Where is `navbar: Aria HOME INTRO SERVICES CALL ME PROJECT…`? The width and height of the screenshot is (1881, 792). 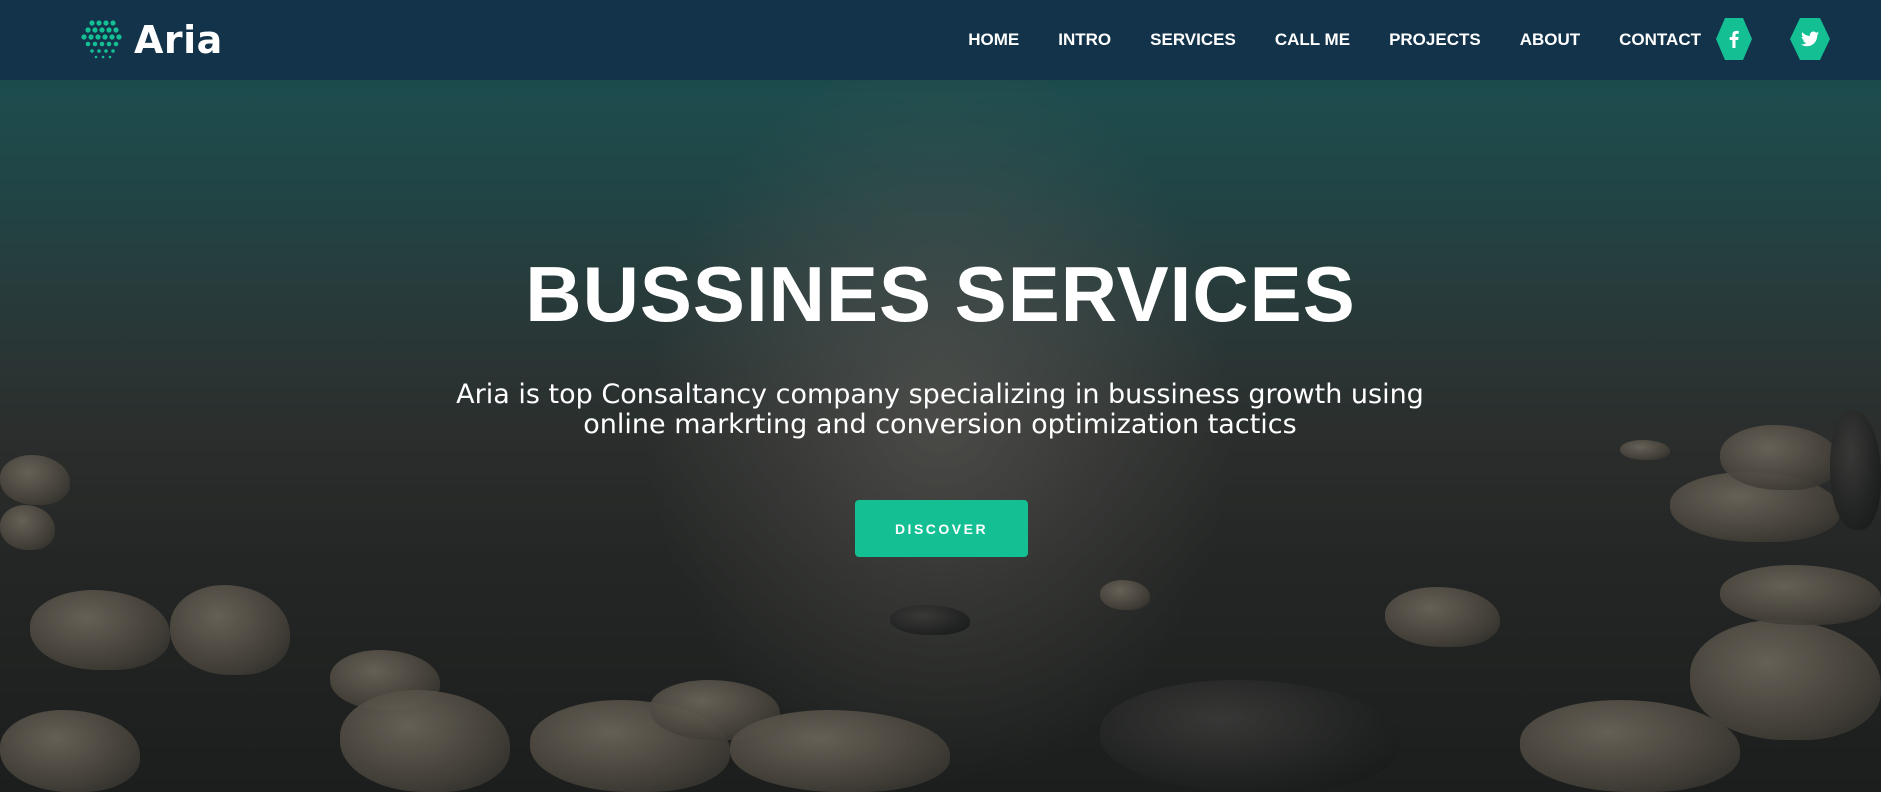 navbar: Aria HOME INTRO SERVICES CALL ME PROJECT… is located at coordinates (940, 40).